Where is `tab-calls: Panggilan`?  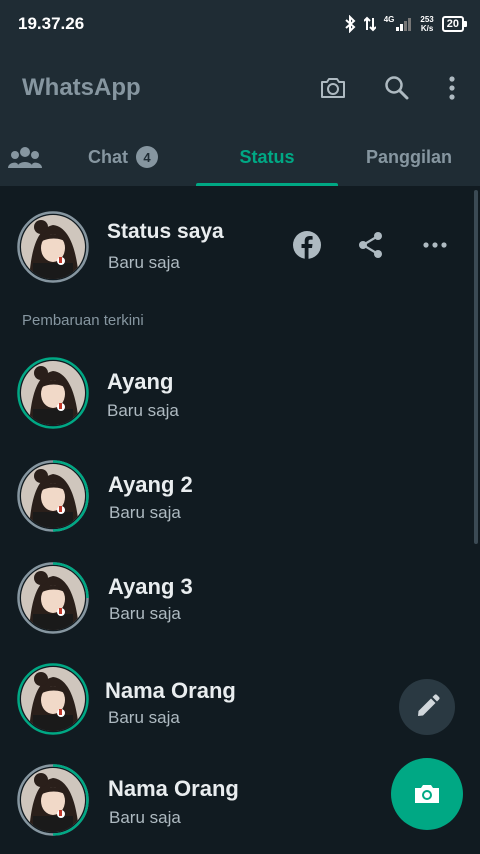 tab-calls: Panggilan is located at coordinates (409, 157).